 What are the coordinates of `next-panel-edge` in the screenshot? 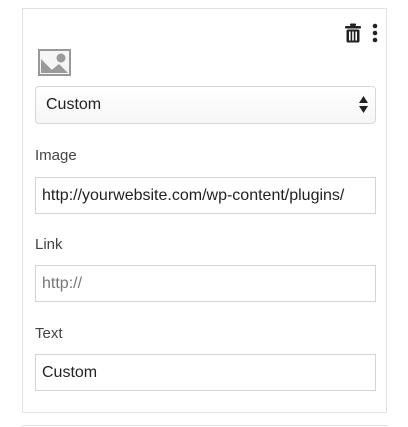 It's located at (205, 425).